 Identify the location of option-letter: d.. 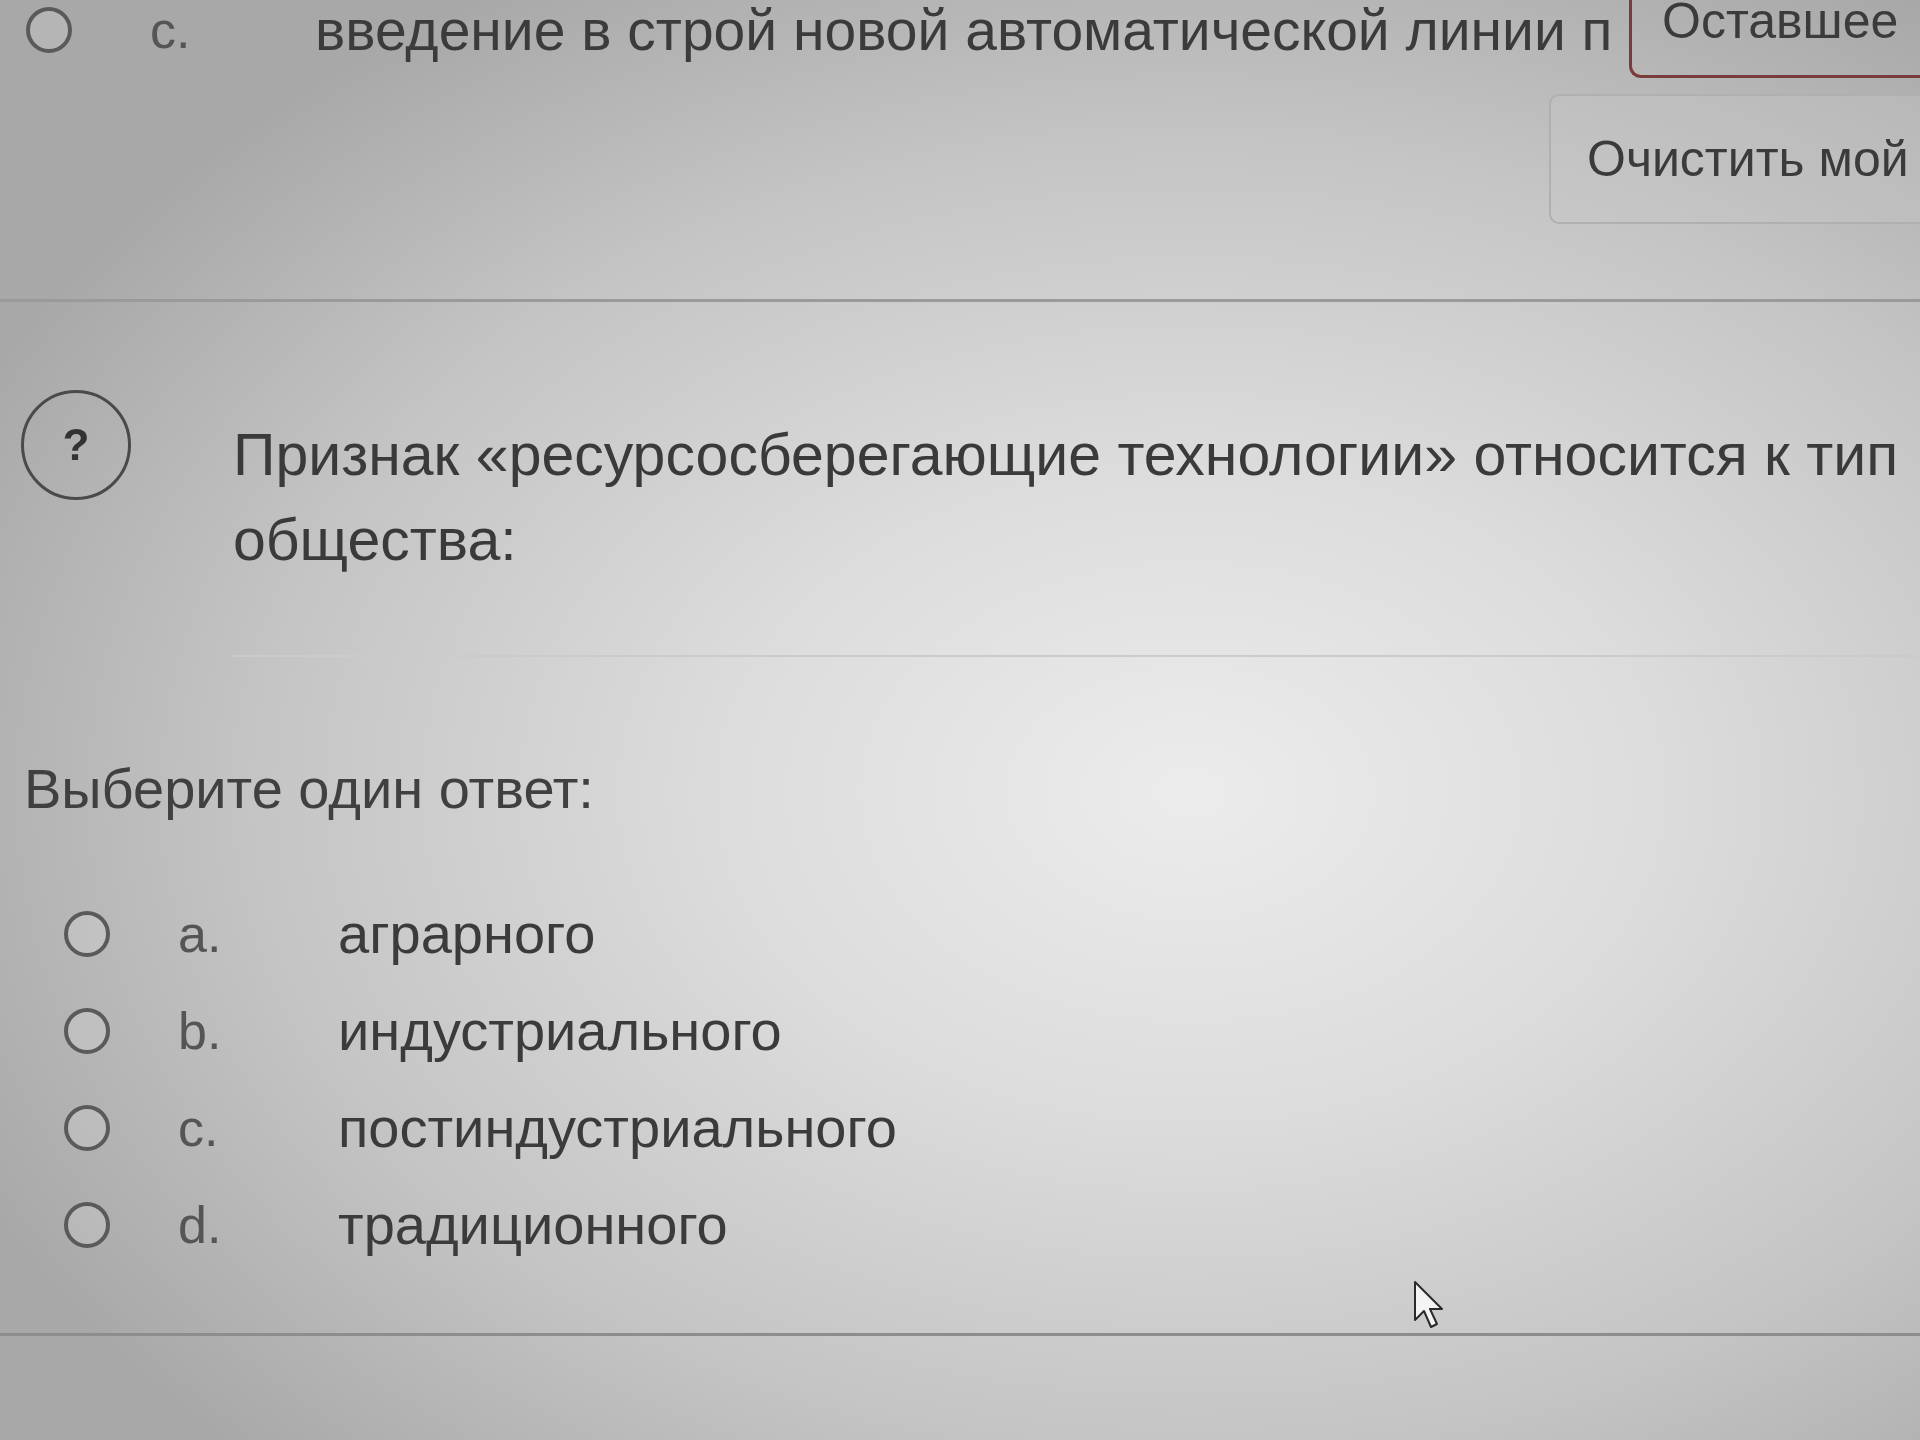
(200, 1224).